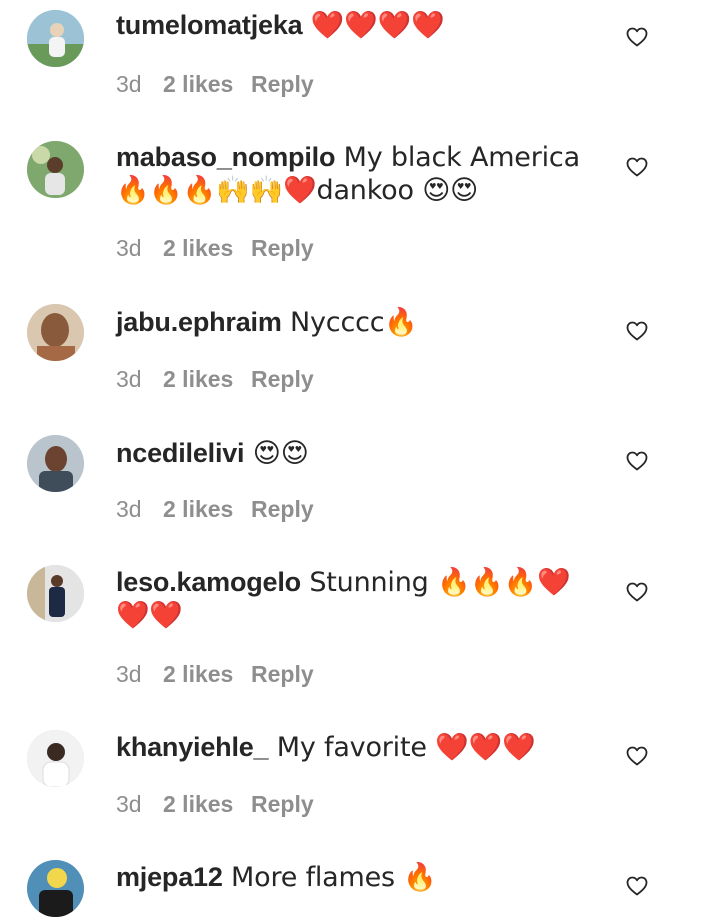 This screenshot has width=720, height=919. Describe the element at coordinates (169, 877) in the screenshot. I see `comment-username: mjepa12` at that location.